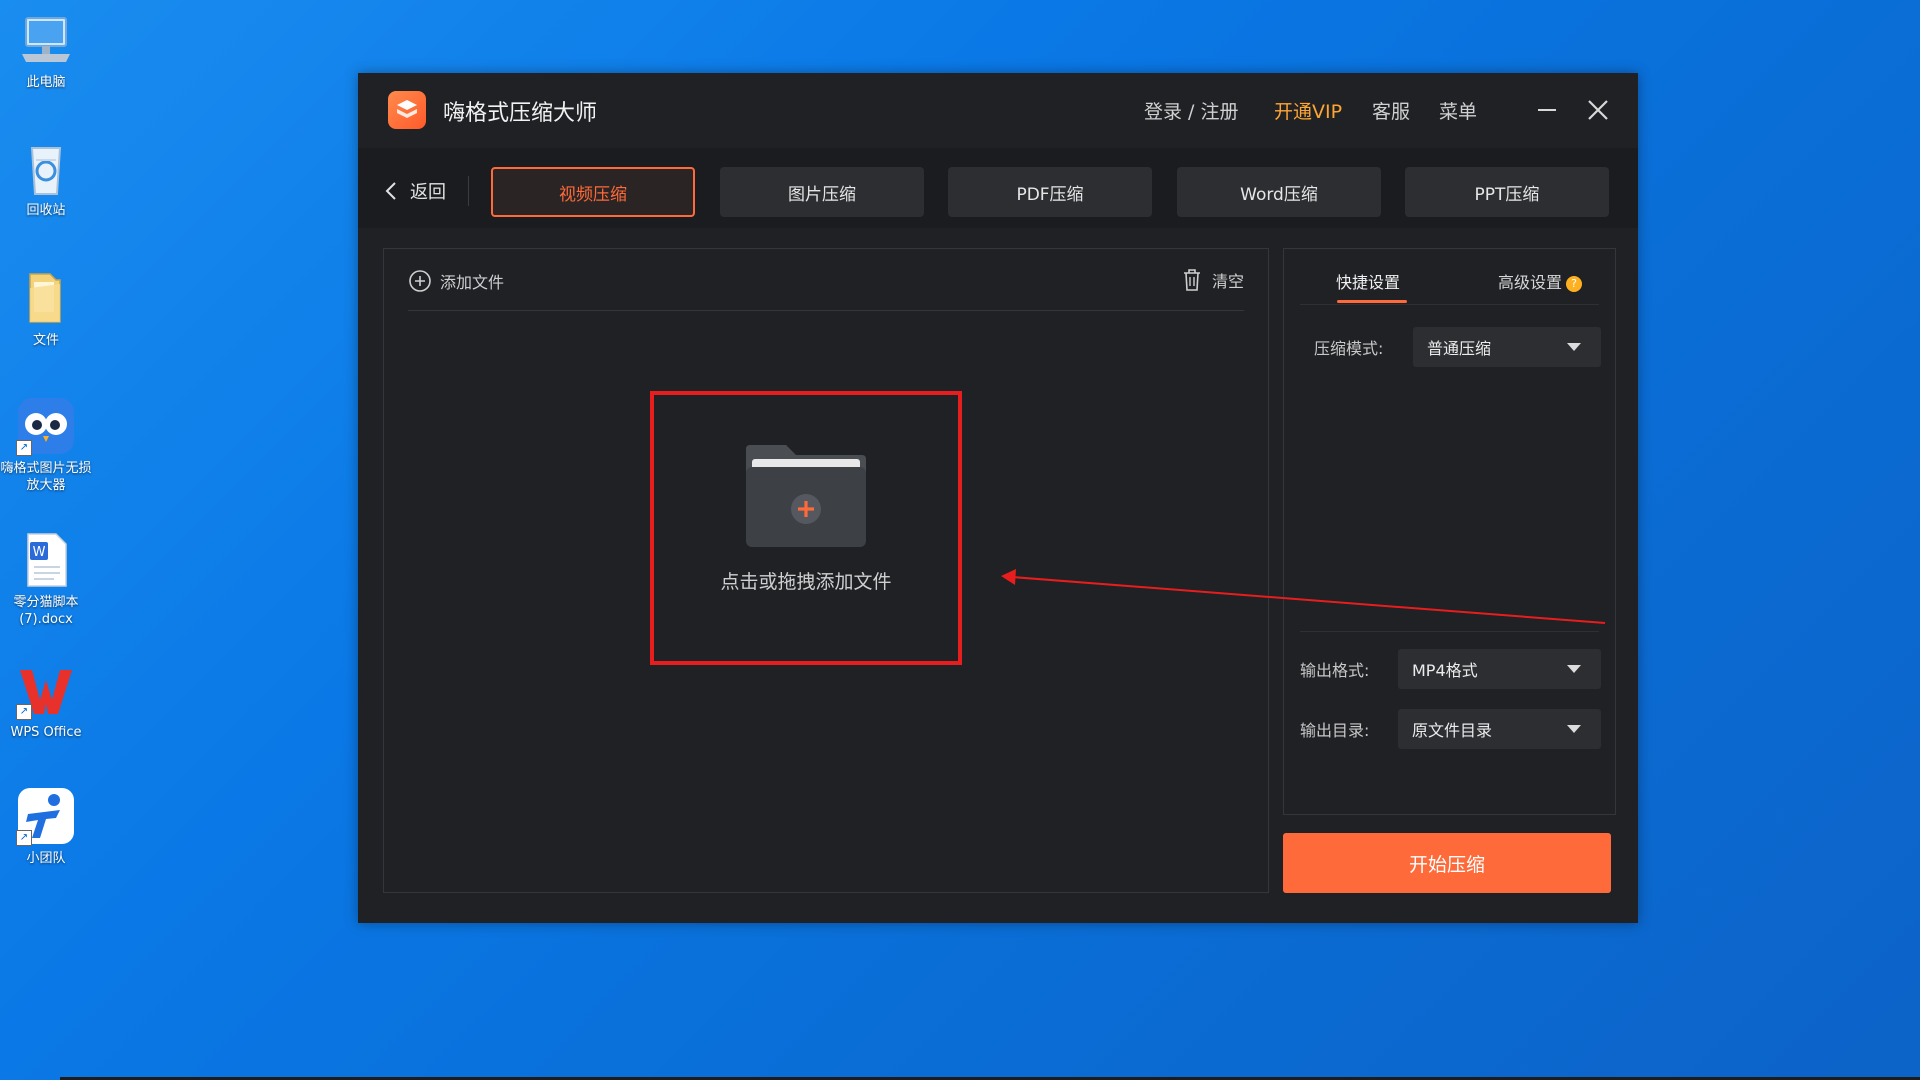 Image resolution: width=1920 pixels, height=1080 pixels. I want to click on desktop-icon-folder: 文件, so click(46, 308).